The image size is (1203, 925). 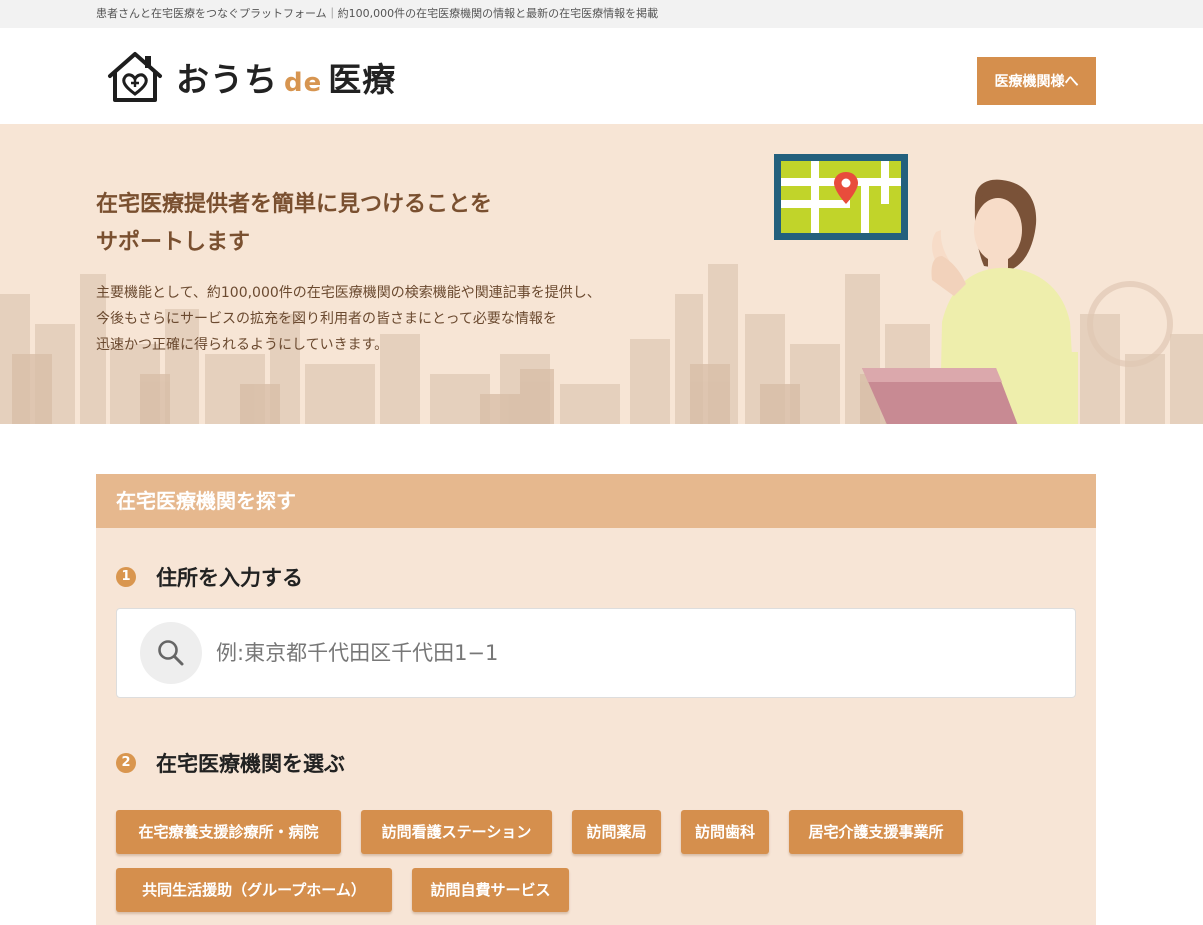 What do you see at coordinates (126, 577) in the screenshot?
I see `step-1-number: 1` at bounding box center [126, 577].